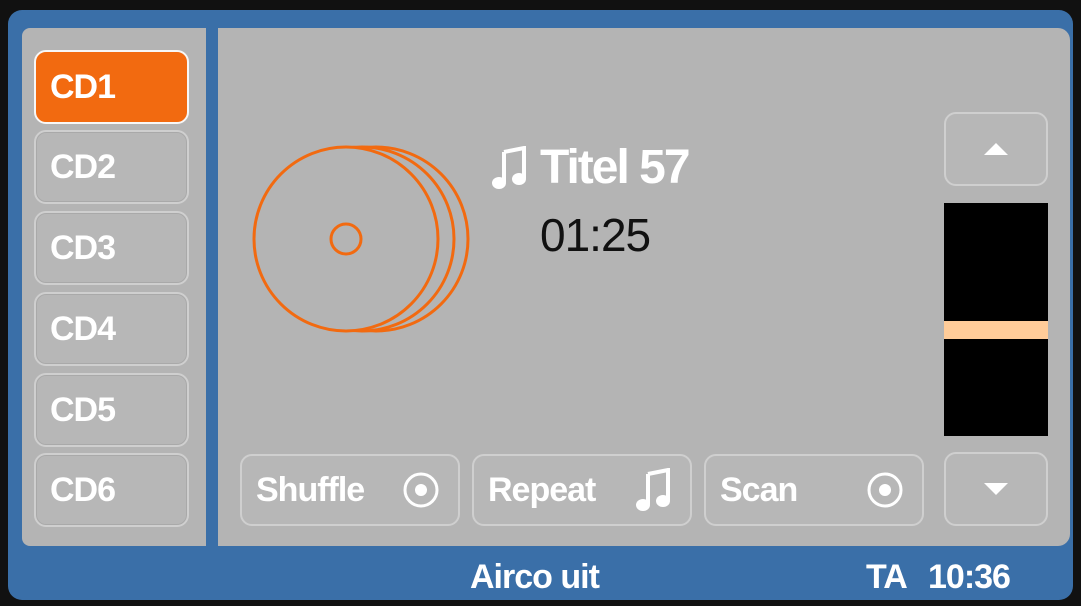 This screenshot has height=606, width=1081. What do you see at coordinates (542, 489) in the screenshot?
I see `repeat-label: Repeat` at bounding box center [542, 489].